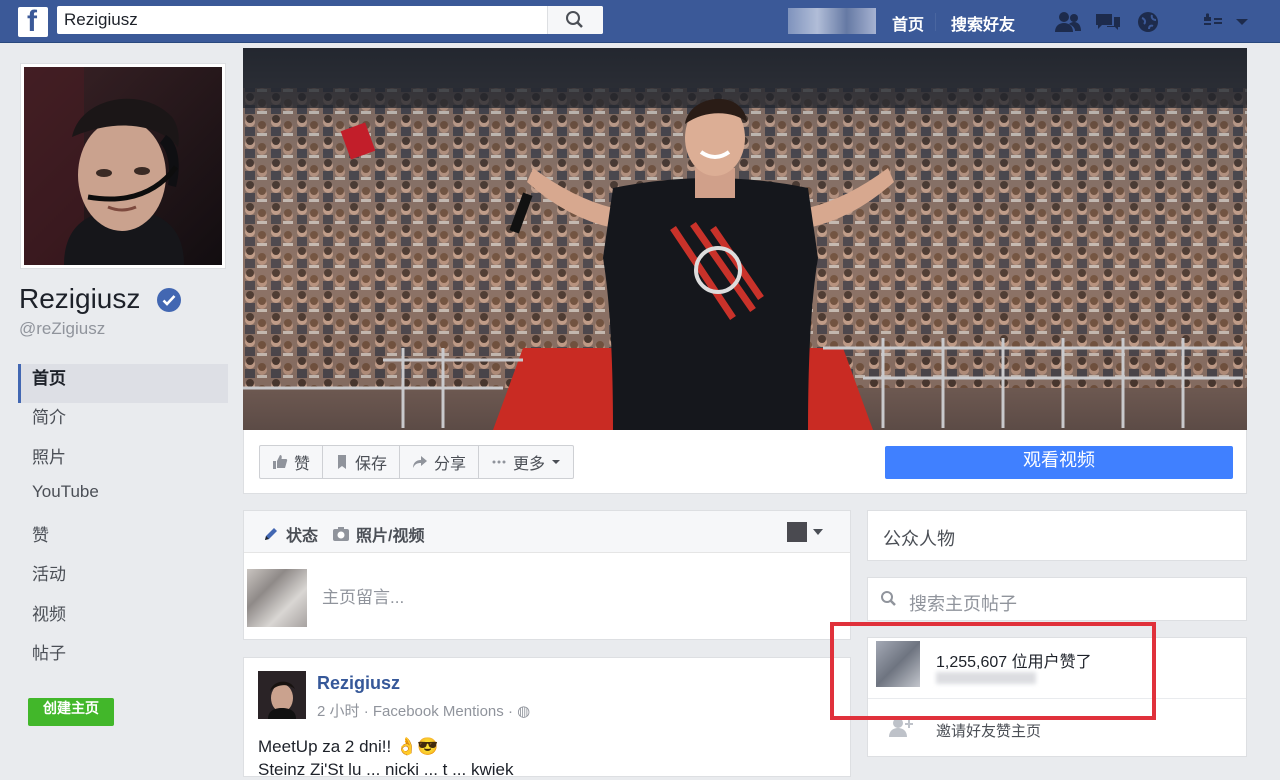  What do you see at coordinates (420, 462) in the screenshot?
I see `share-arrow-icon` at bounding box center [420, 462].